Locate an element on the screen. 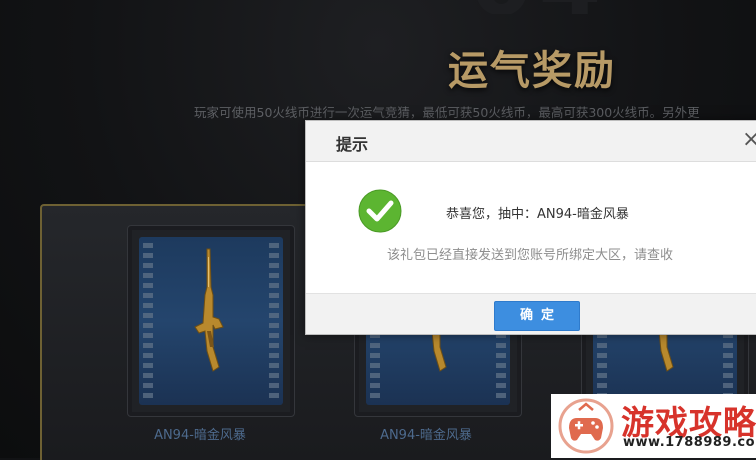 Image resolution: width=756 pixels, height=460 pixels. dialog-message: 恭喜您，抽中：AN94-暗金风暴 is located at coordinates (537, 214).